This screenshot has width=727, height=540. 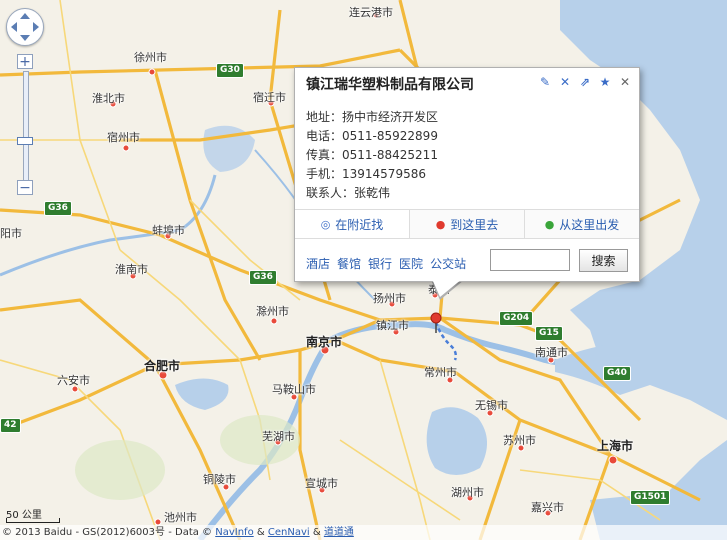 What do you see at coordinates (551, 352) in the screenshot?
I see `city-label: 南通市` at bounding box center [551, 352].